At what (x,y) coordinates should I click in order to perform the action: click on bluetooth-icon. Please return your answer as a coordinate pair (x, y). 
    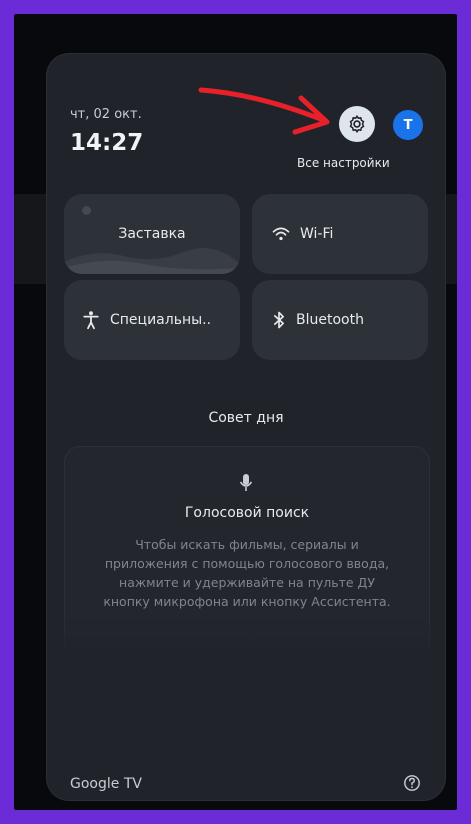
    Looking at the image, I should click on (279, 320).